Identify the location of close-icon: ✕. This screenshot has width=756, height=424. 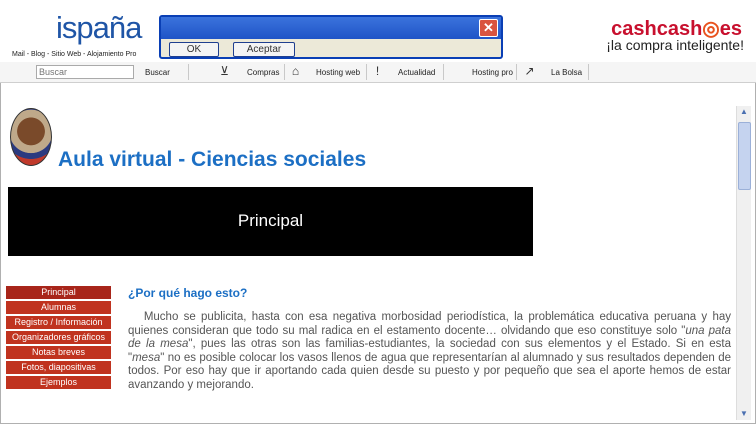
(488, 28).